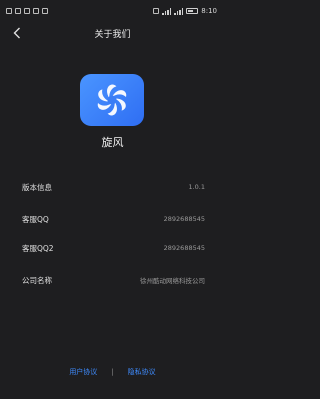 This screenshot has width=320, height=399. What do you see at coordinates (45, 11) in the screenshot?
I see `message-icon` at bounding box center [45, 11].